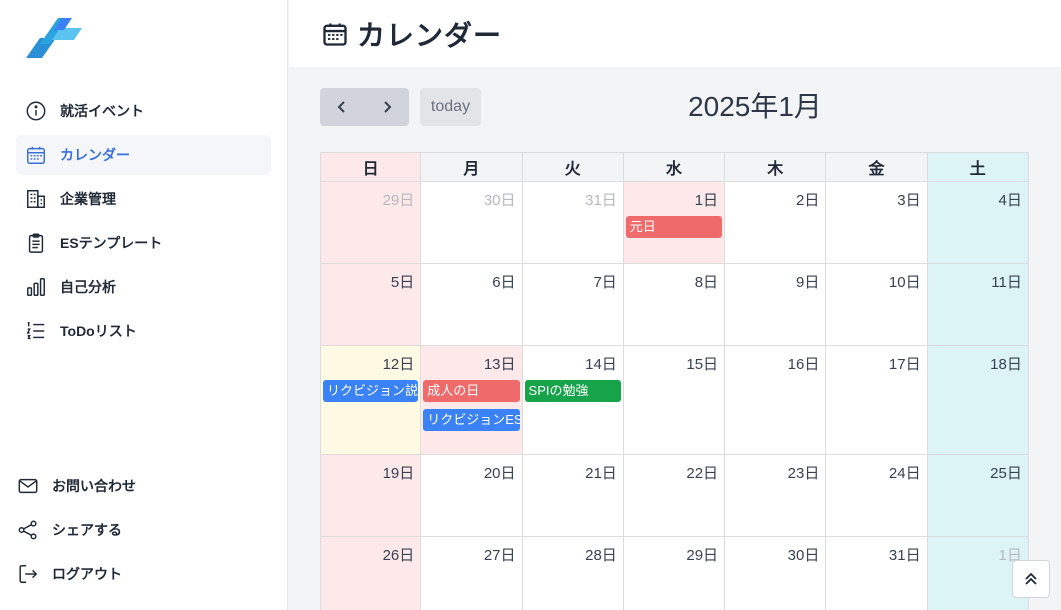 This screenshot has height=610, width=1061. I want to click on calendar-day-cell: 14日 SPIの勉強, so click(573, 400).